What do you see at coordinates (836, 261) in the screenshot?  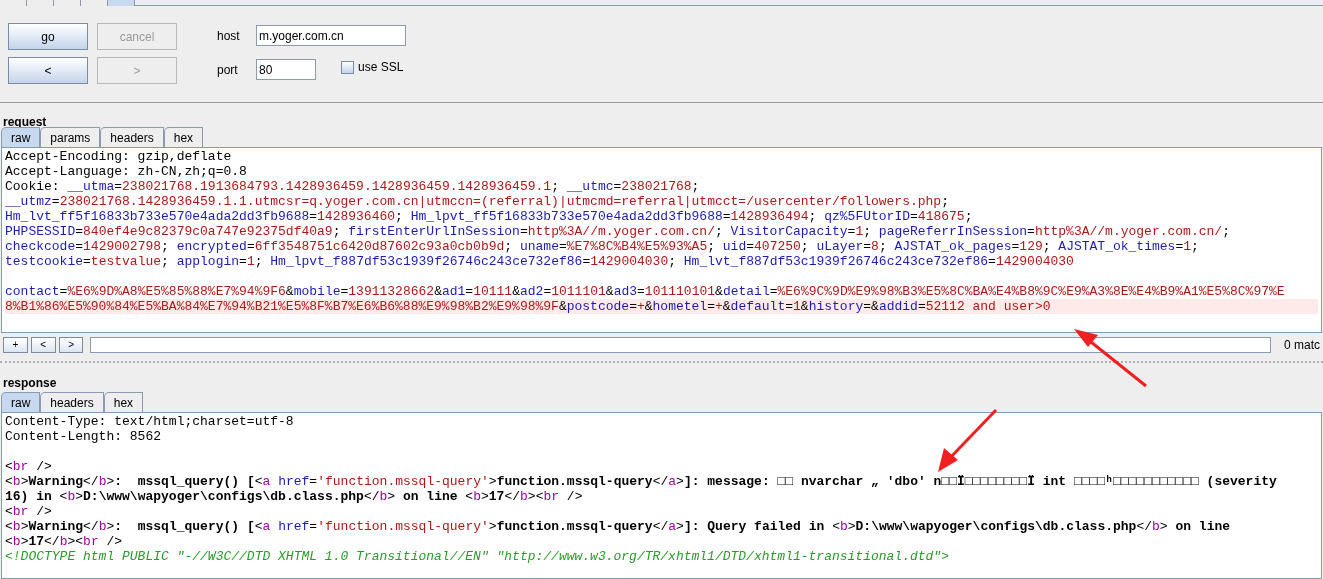 I see `code-token: Hm_lvt_f887df53c1939f26746c243ce732ef86` at bounding box center [836, 261].